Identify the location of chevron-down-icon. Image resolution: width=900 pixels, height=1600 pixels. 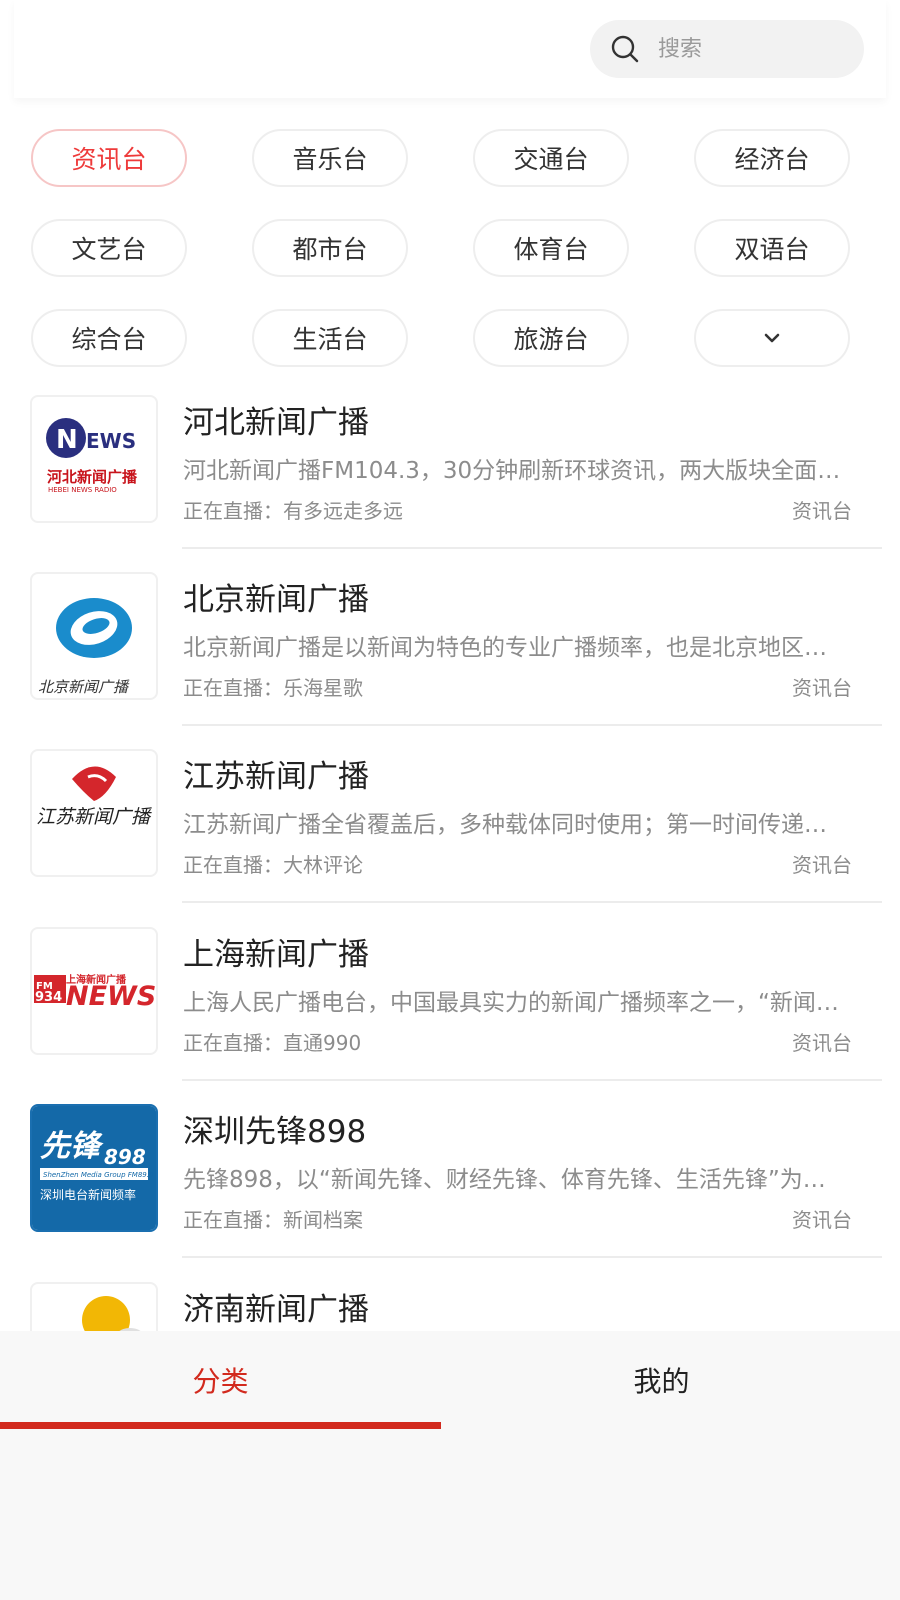
(772, 338).